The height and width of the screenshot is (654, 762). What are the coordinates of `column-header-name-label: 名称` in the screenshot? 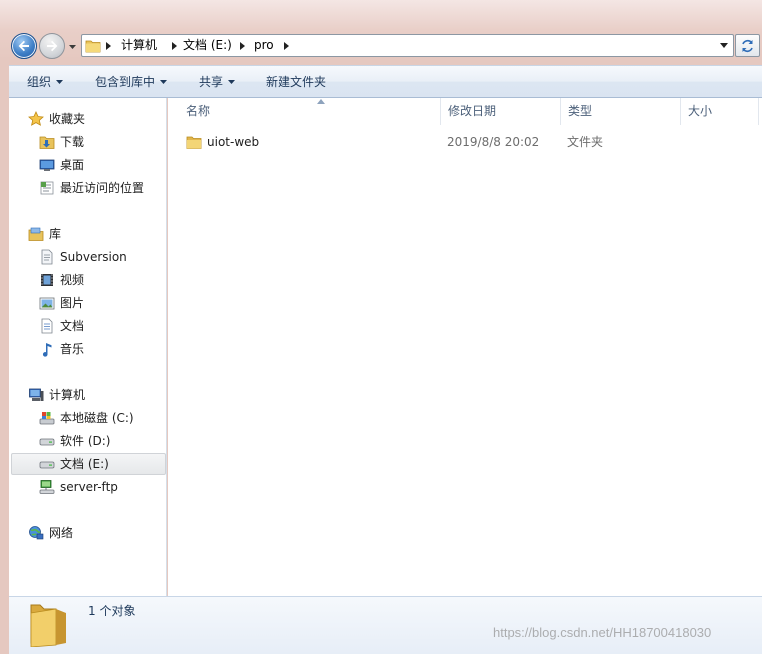 It's located at (198, 111).